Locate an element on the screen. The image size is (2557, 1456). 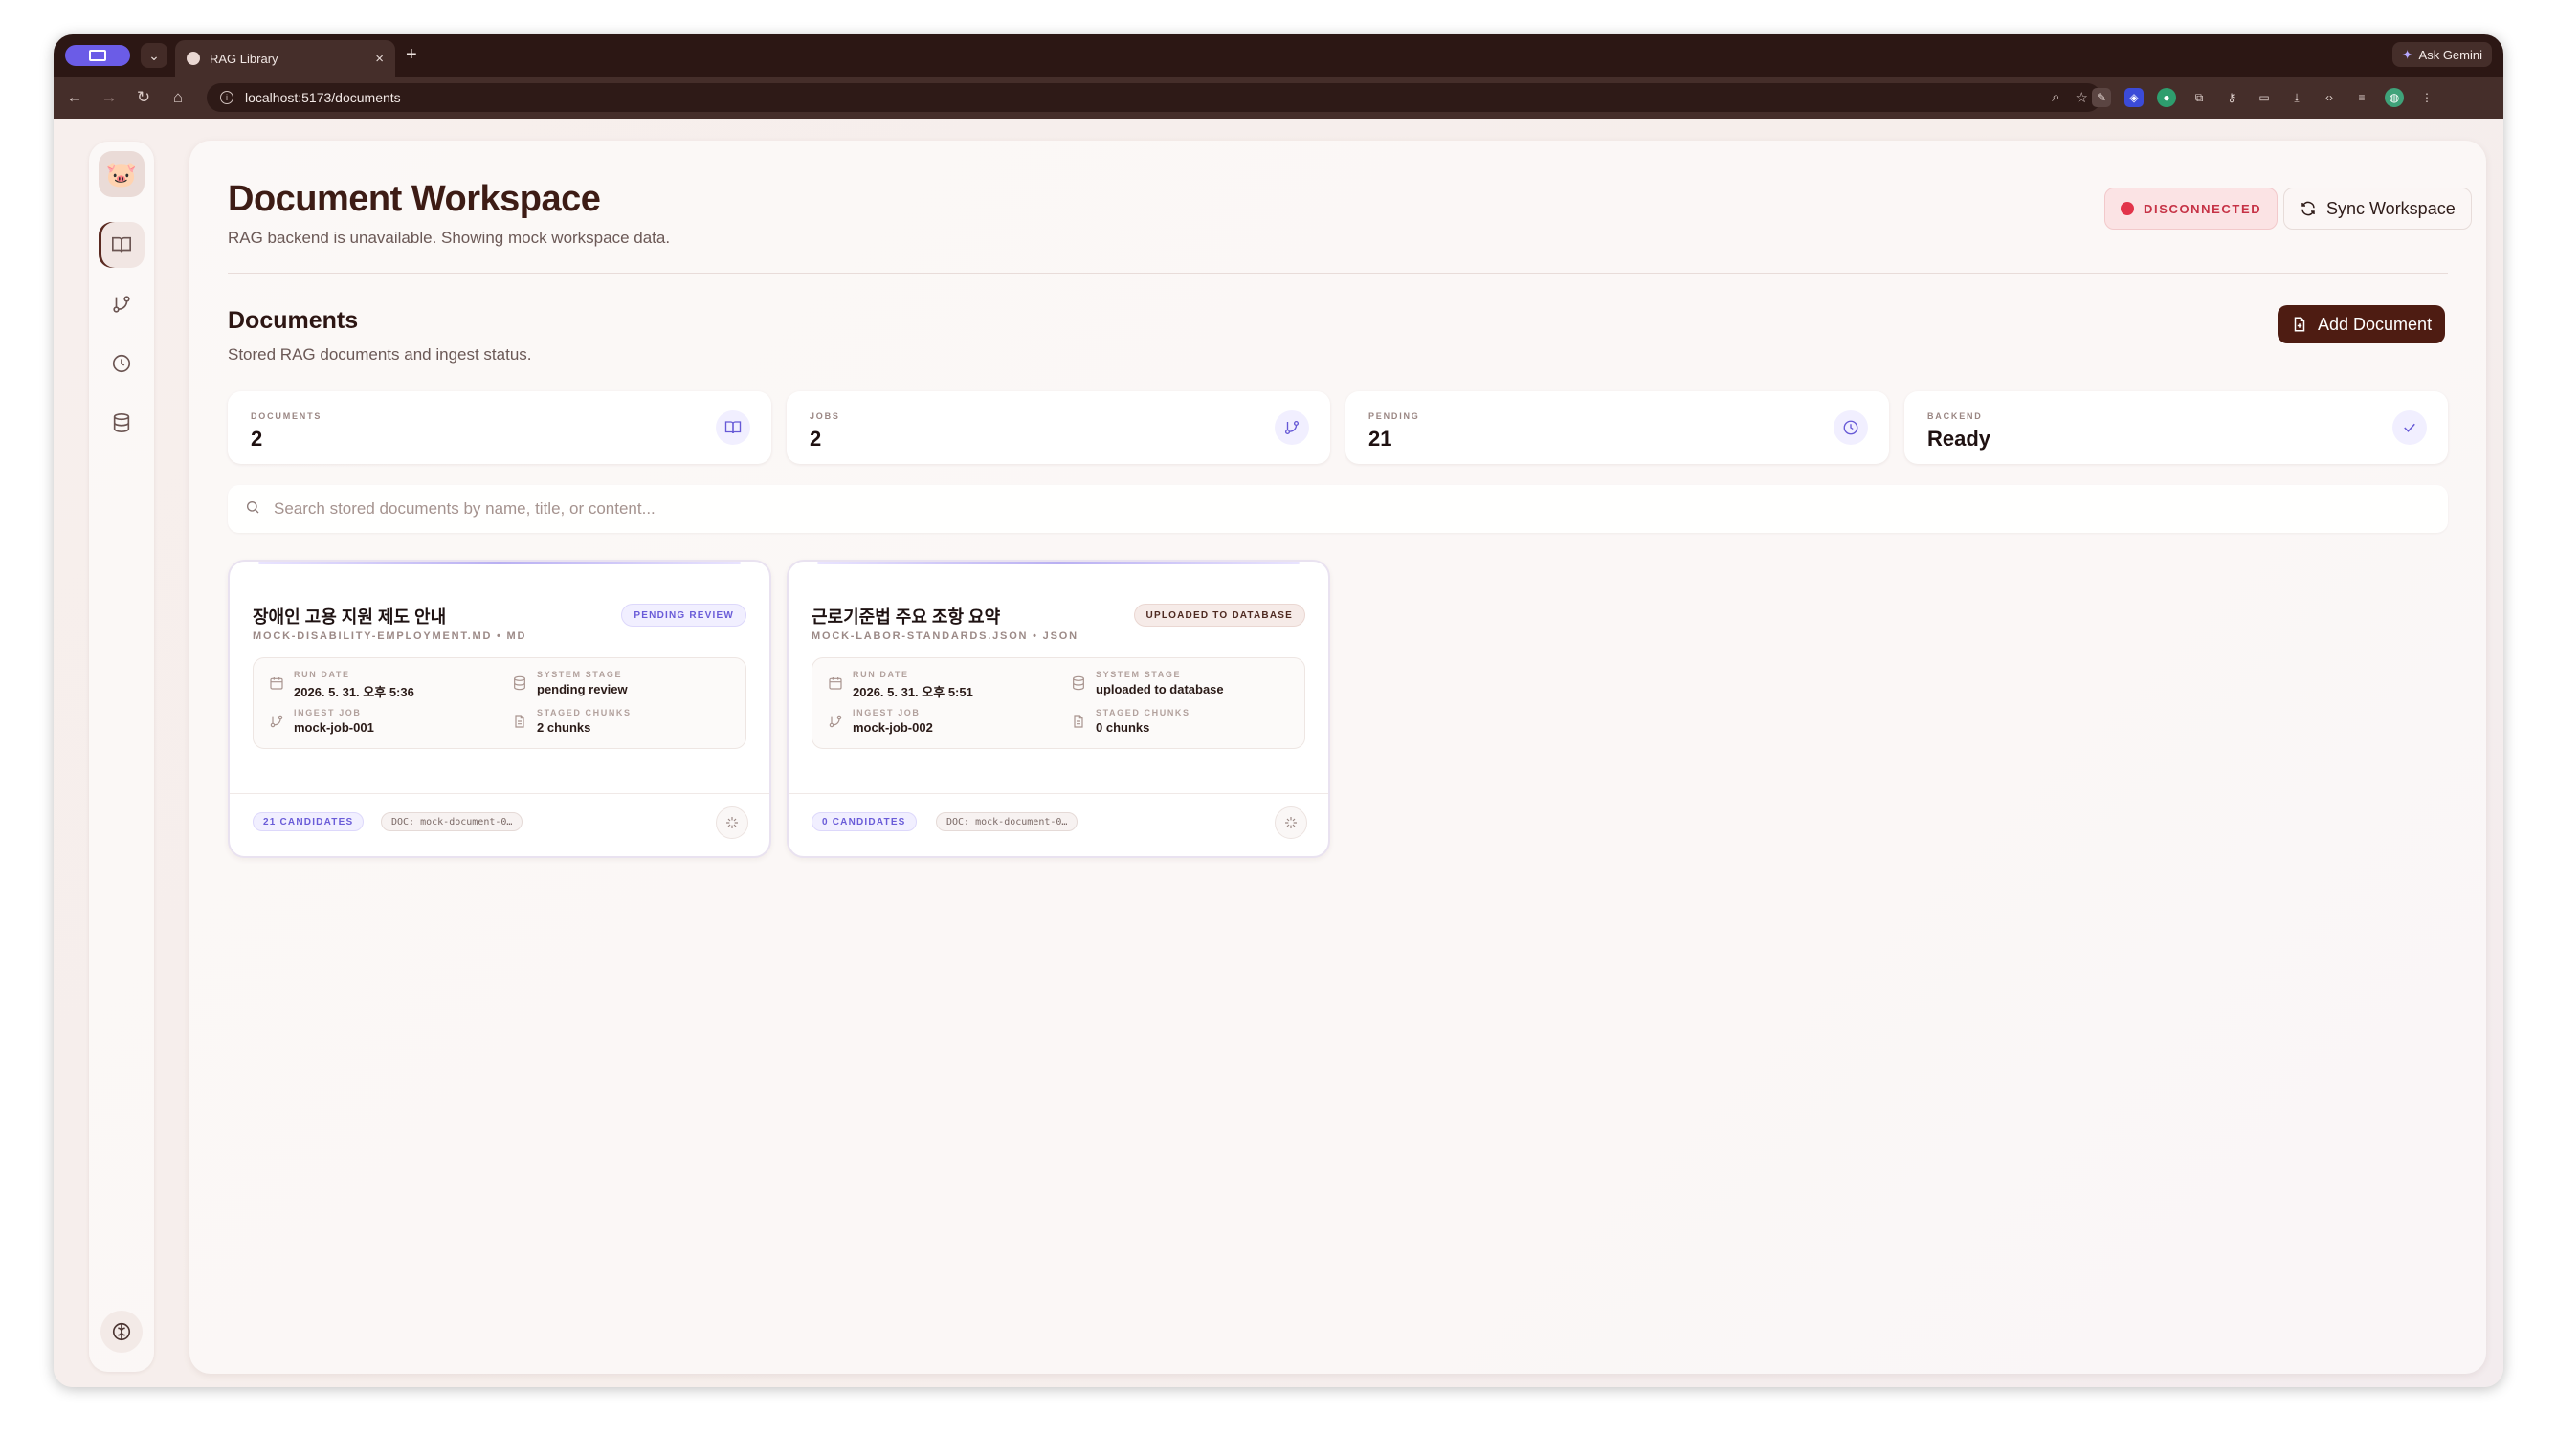
stat-card-jobs: JOBS 2 is located at coordinates (1058, 427).